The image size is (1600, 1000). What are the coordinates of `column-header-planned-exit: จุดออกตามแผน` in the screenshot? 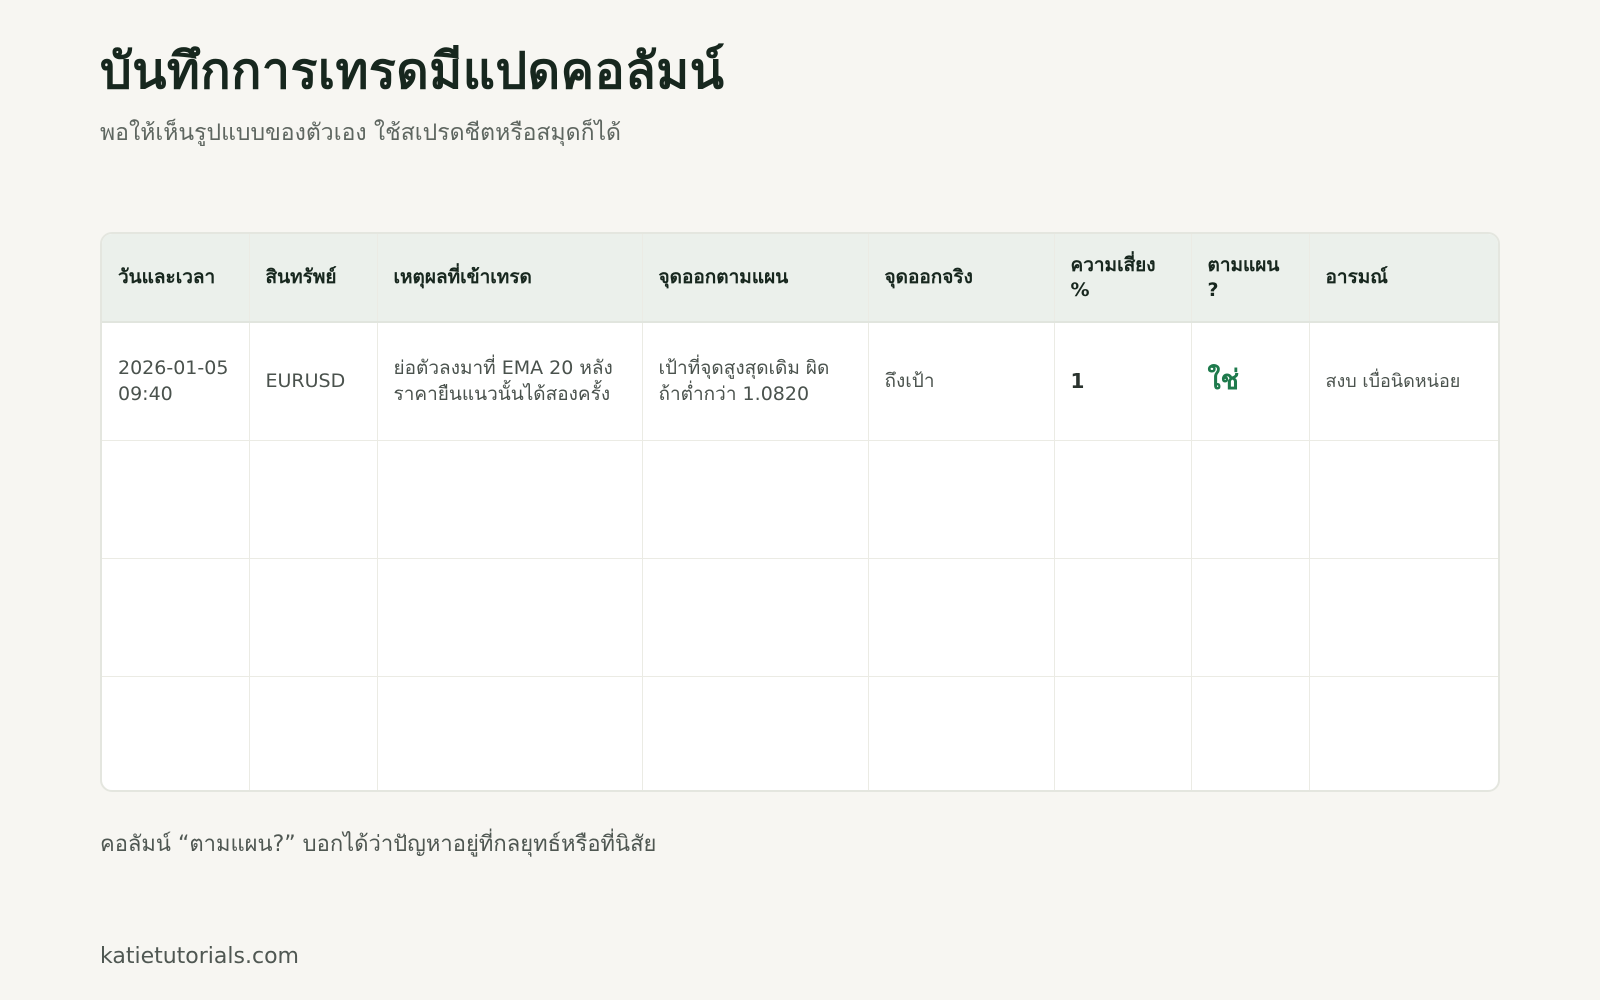 It's located at (755, 278).